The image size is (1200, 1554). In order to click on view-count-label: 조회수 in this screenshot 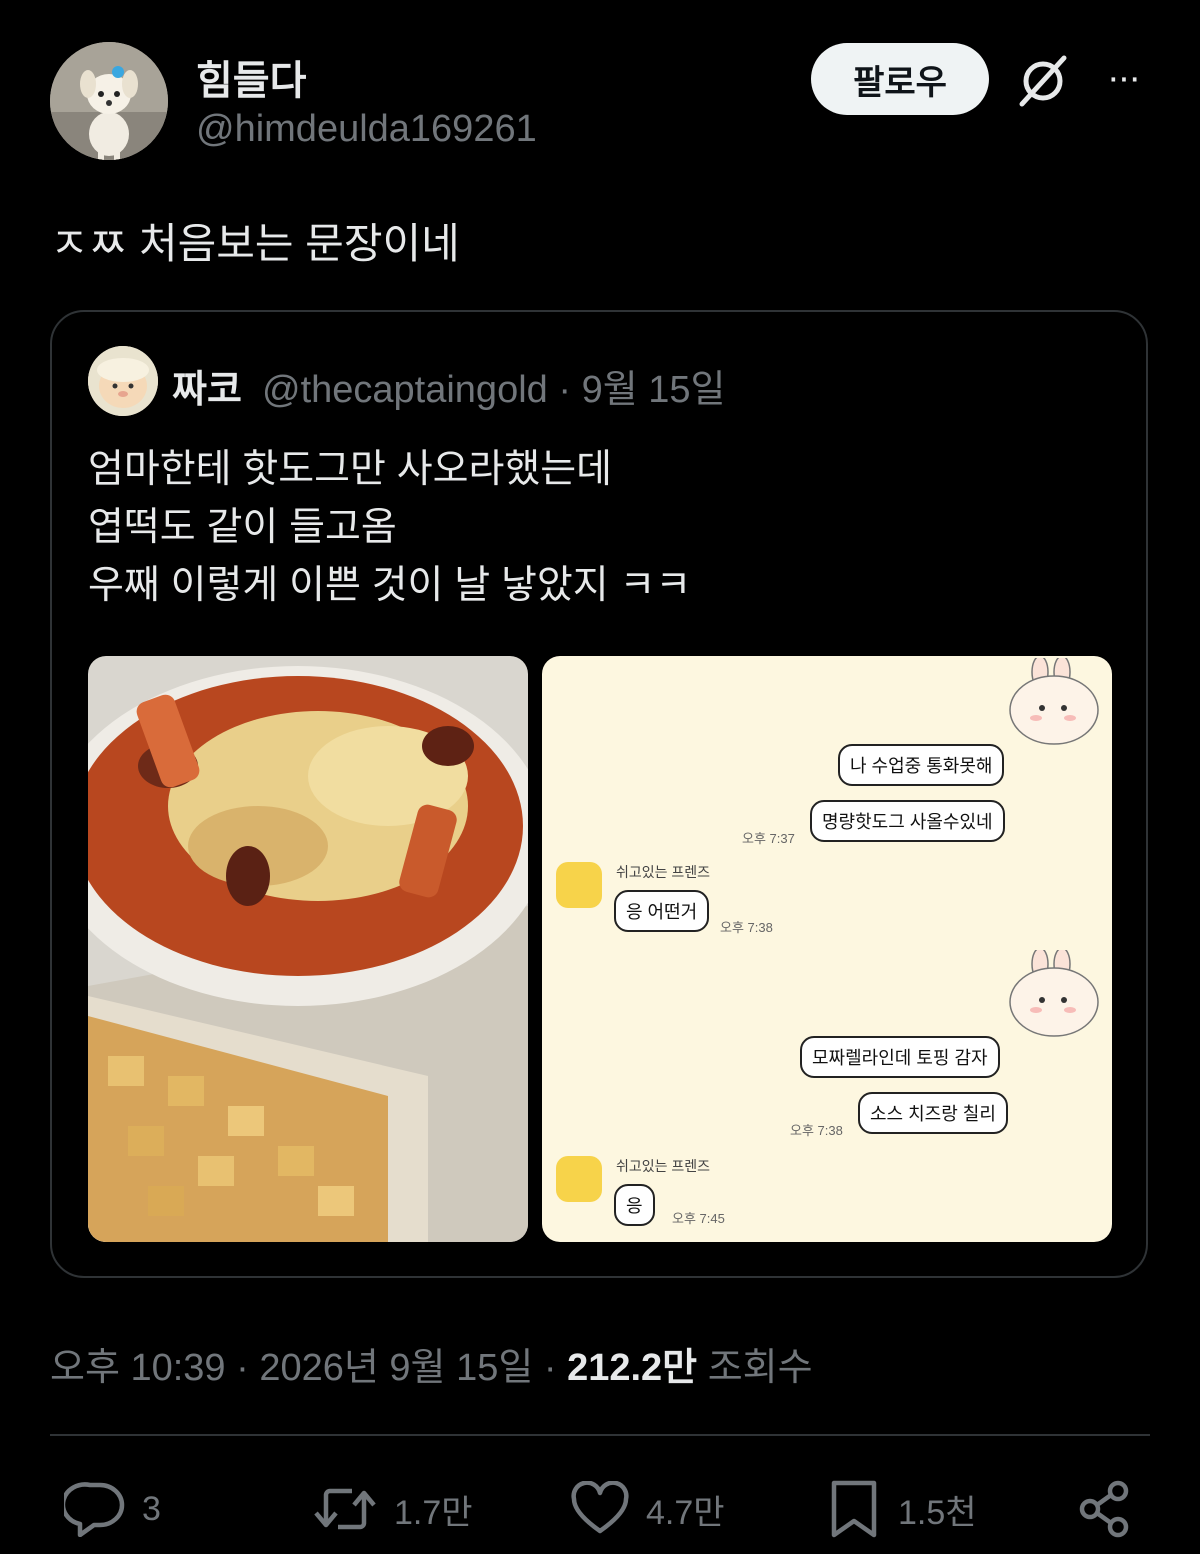, I will do `click(760, 1368)`.